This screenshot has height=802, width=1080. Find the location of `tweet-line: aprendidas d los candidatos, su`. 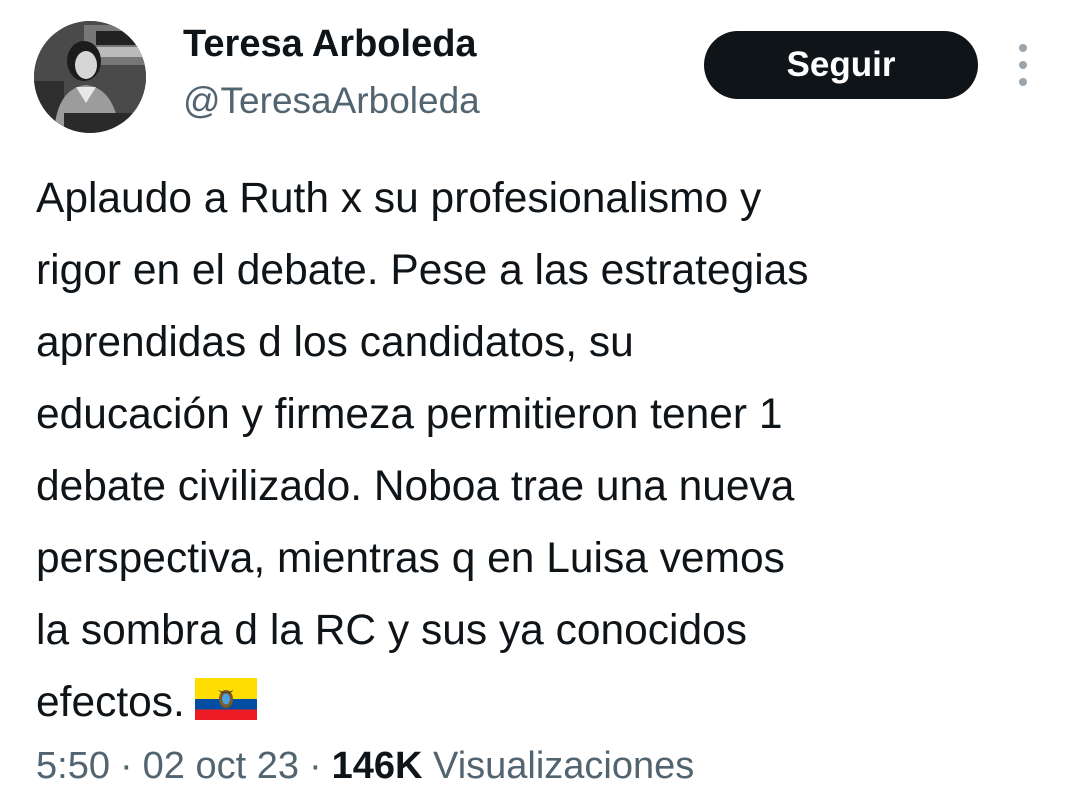

tweet-line: aprendidas d los candidatos, su is located at coordinates (335, 342).